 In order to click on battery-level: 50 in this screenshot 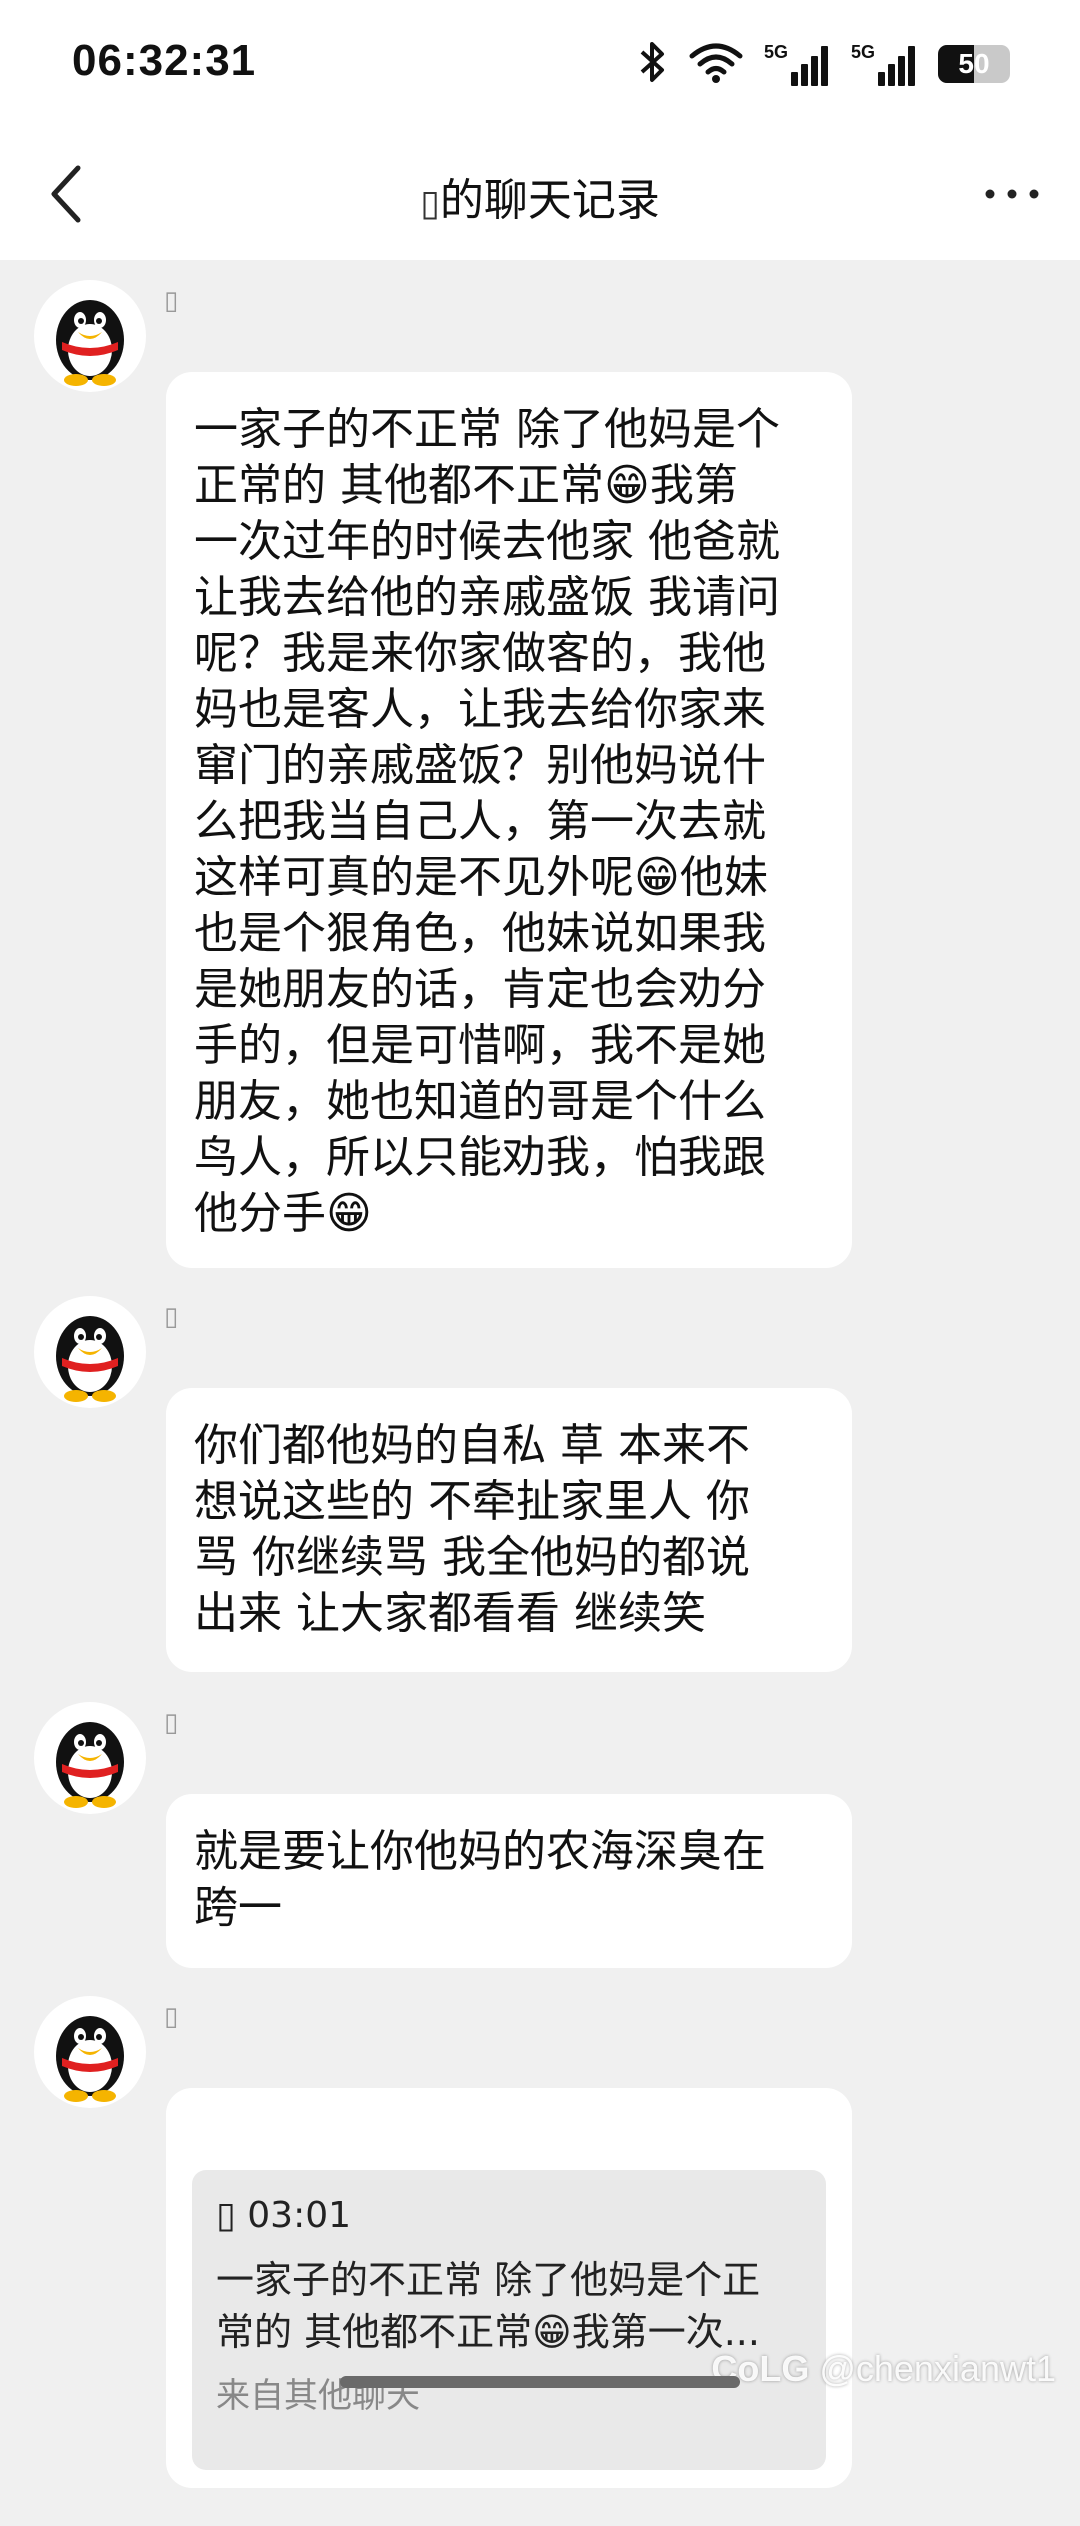, I will do `click(974, 63)`.